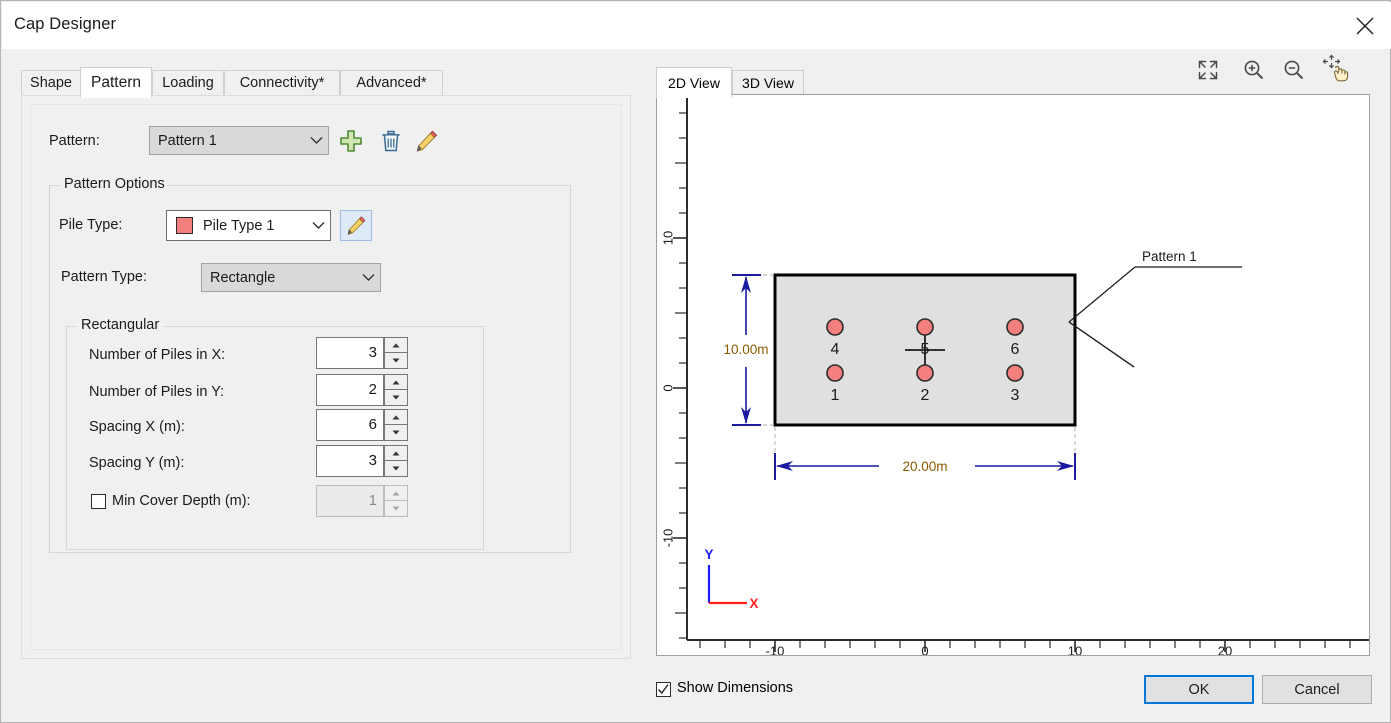  What do you see at coordinates (114, 184) in the screenshot?
I see `pattern-options-title: Pattern Options` at bounding box center [114, 184].